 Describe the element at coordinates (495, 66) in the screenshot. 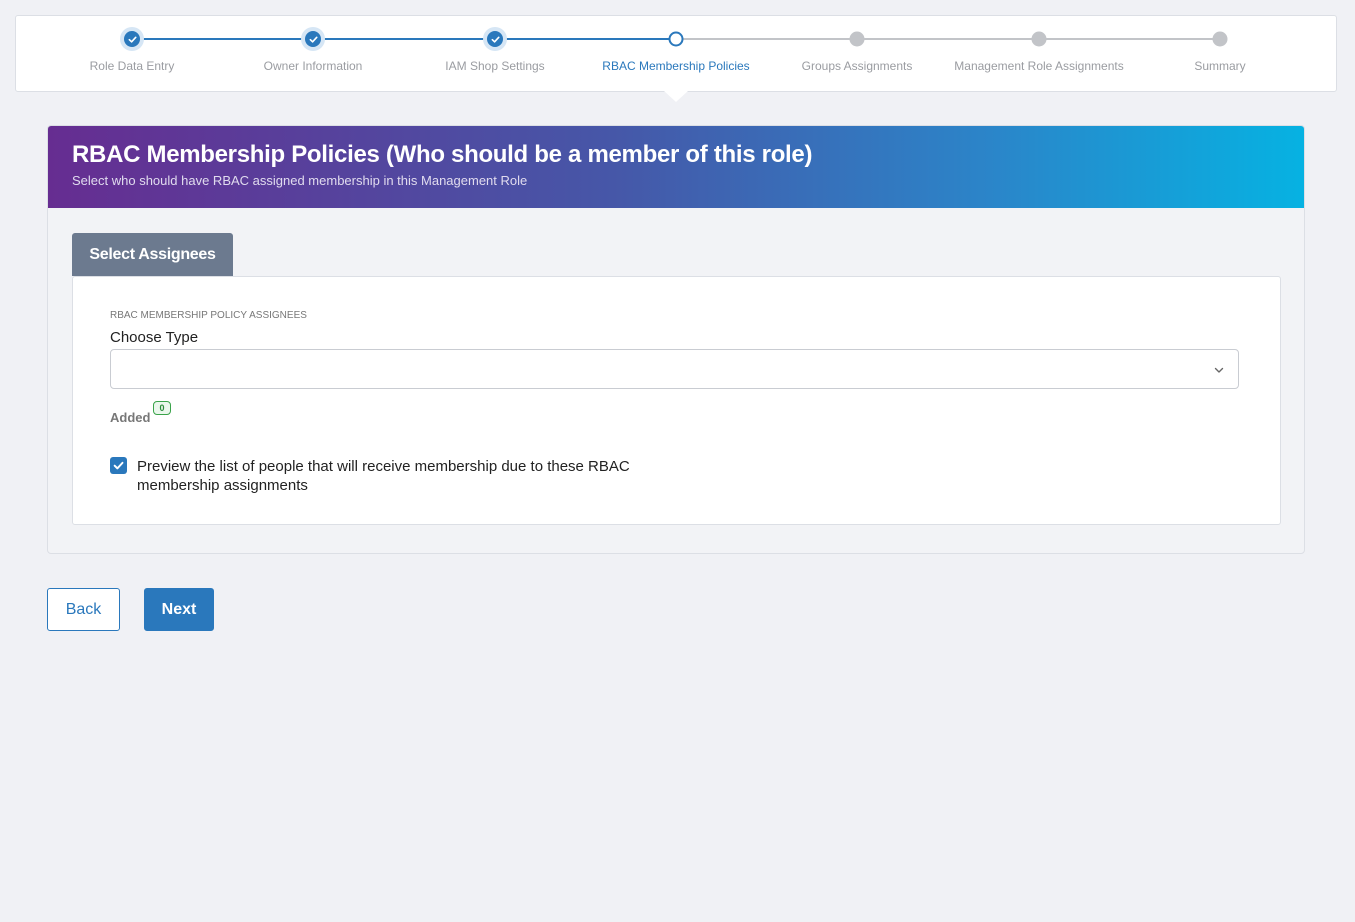

I see `wizard-step-label: IAM Shop Settings` at that location.